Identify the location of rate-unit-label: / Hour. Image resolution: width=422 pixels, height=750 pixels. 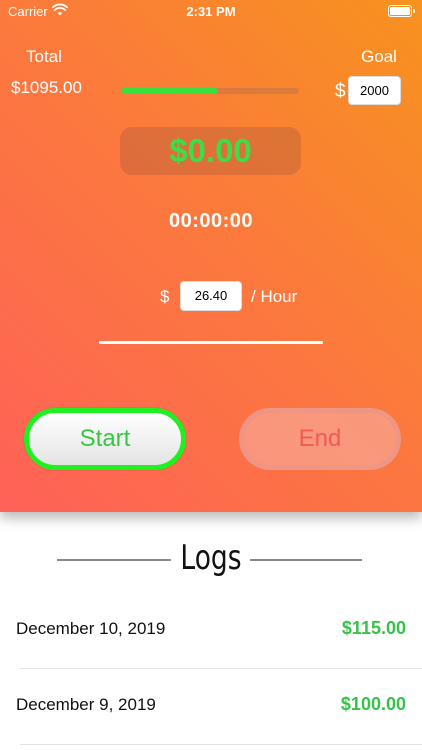
(274, 296).